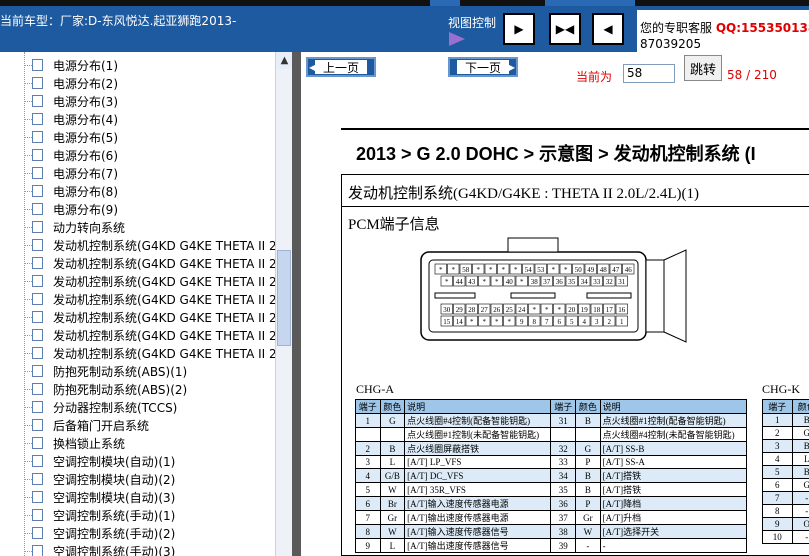  I want to click on table-row: 3B, so click(785, 446).